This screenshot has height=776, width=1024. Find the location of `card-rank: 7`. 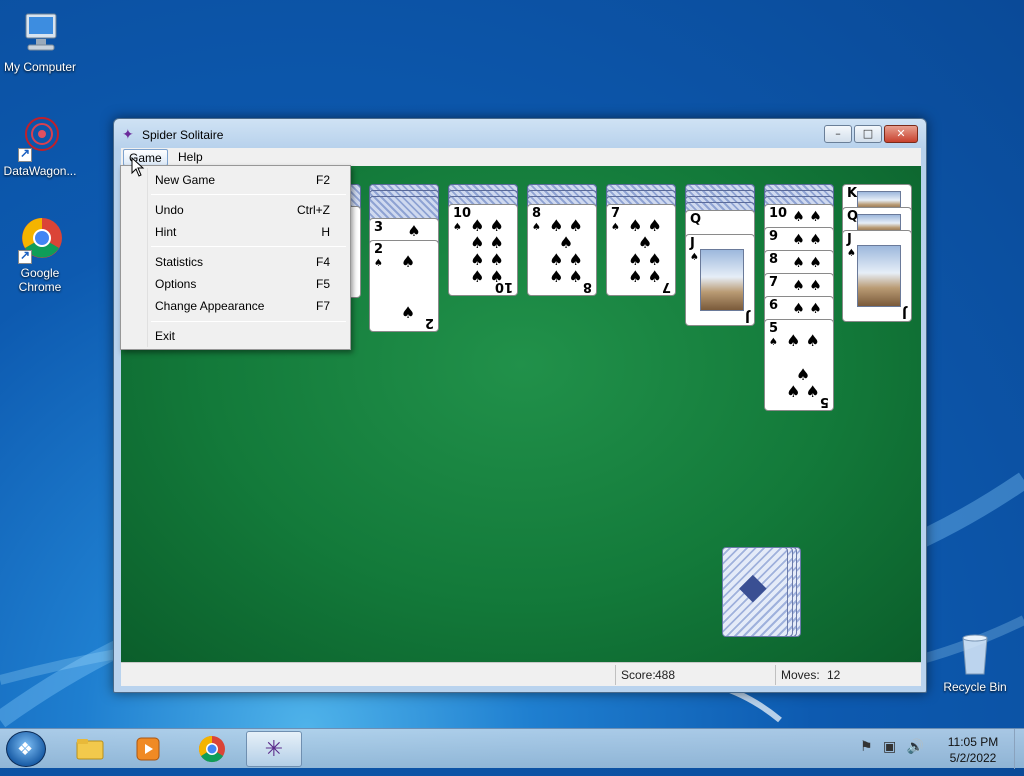

card-rank: 7 is located at coordinates (774, 282).